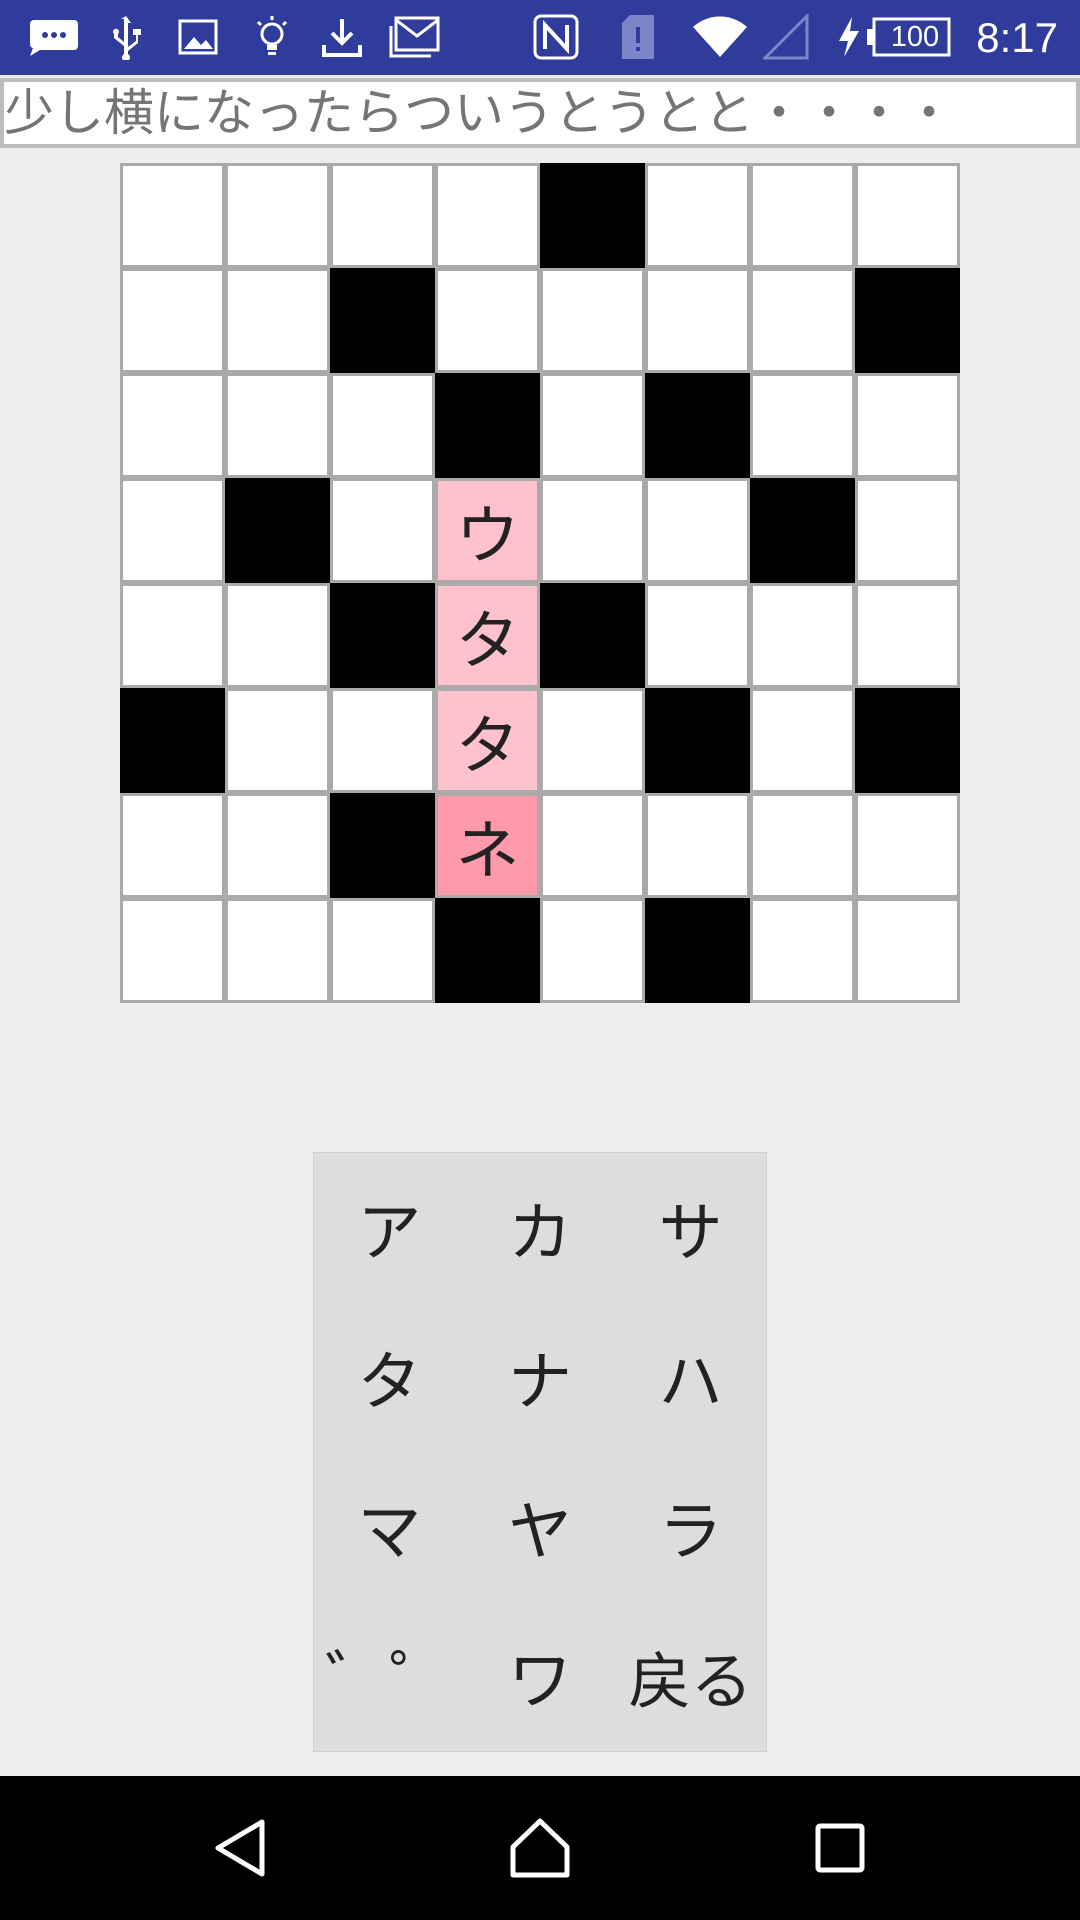 The image size is (1080, 1920). I want to click on image-icon, so click(198, 37).